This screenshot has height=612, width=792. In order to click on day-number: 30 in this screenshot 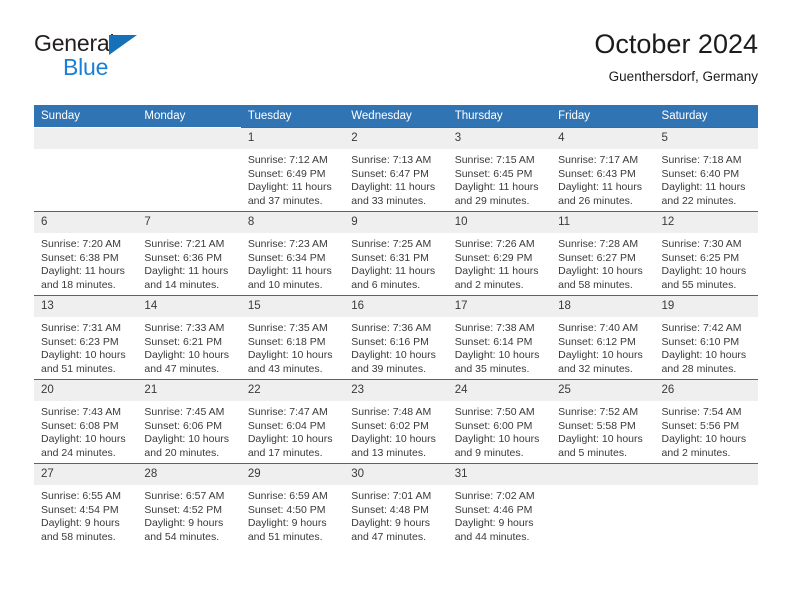, I will do `click(396, 474)`.